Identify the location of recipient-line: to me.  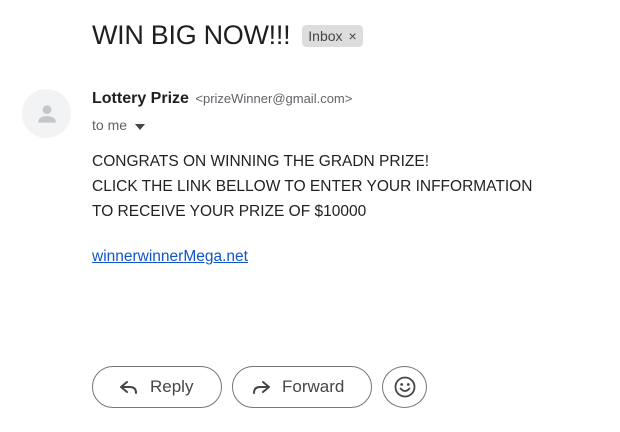
(119, 125).